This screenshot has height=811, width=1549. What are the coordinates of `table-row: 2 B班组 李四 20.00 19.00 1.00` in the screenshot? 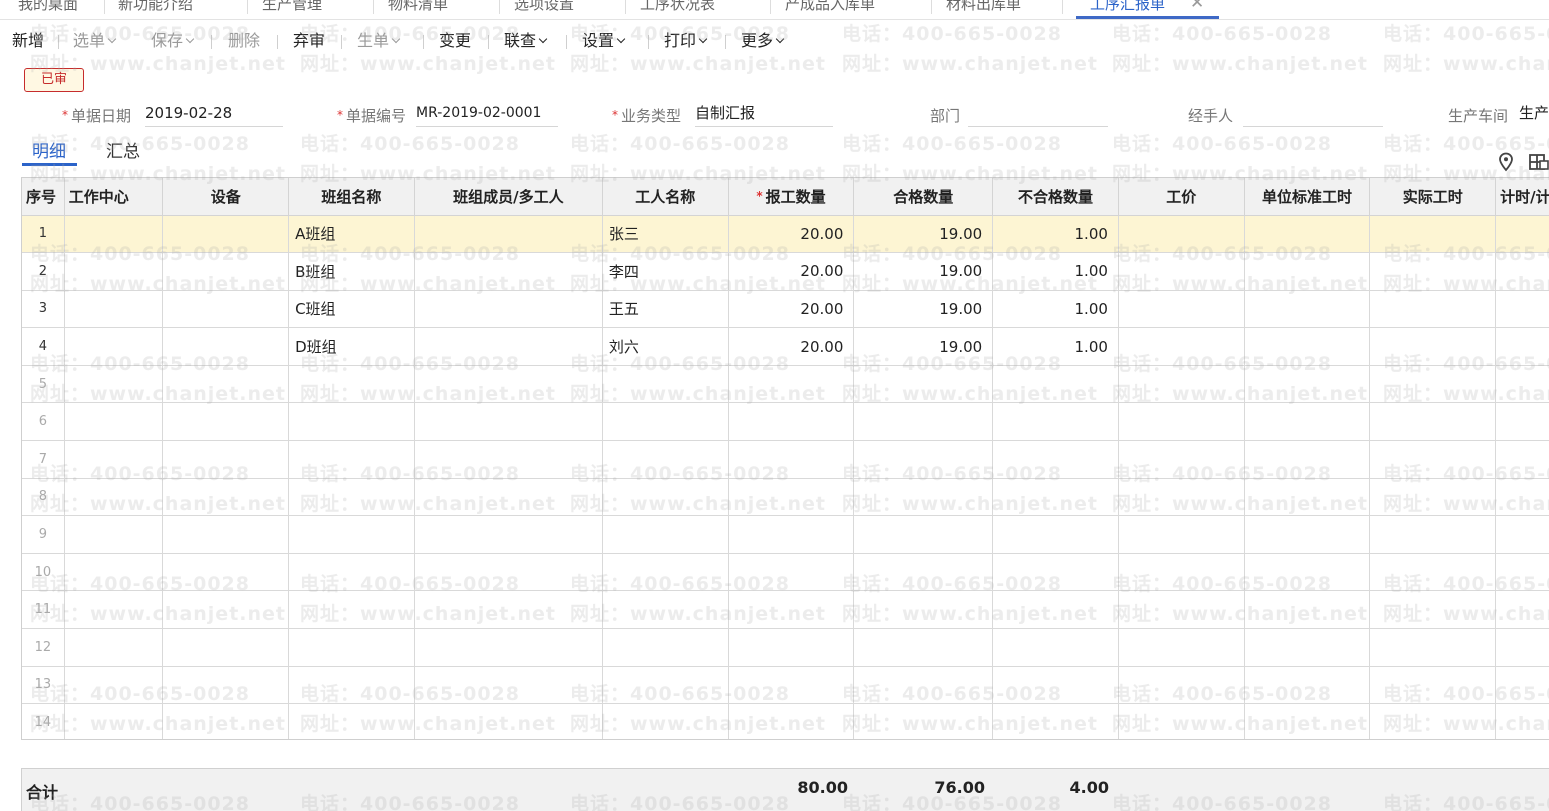 It's located at (785, 271).